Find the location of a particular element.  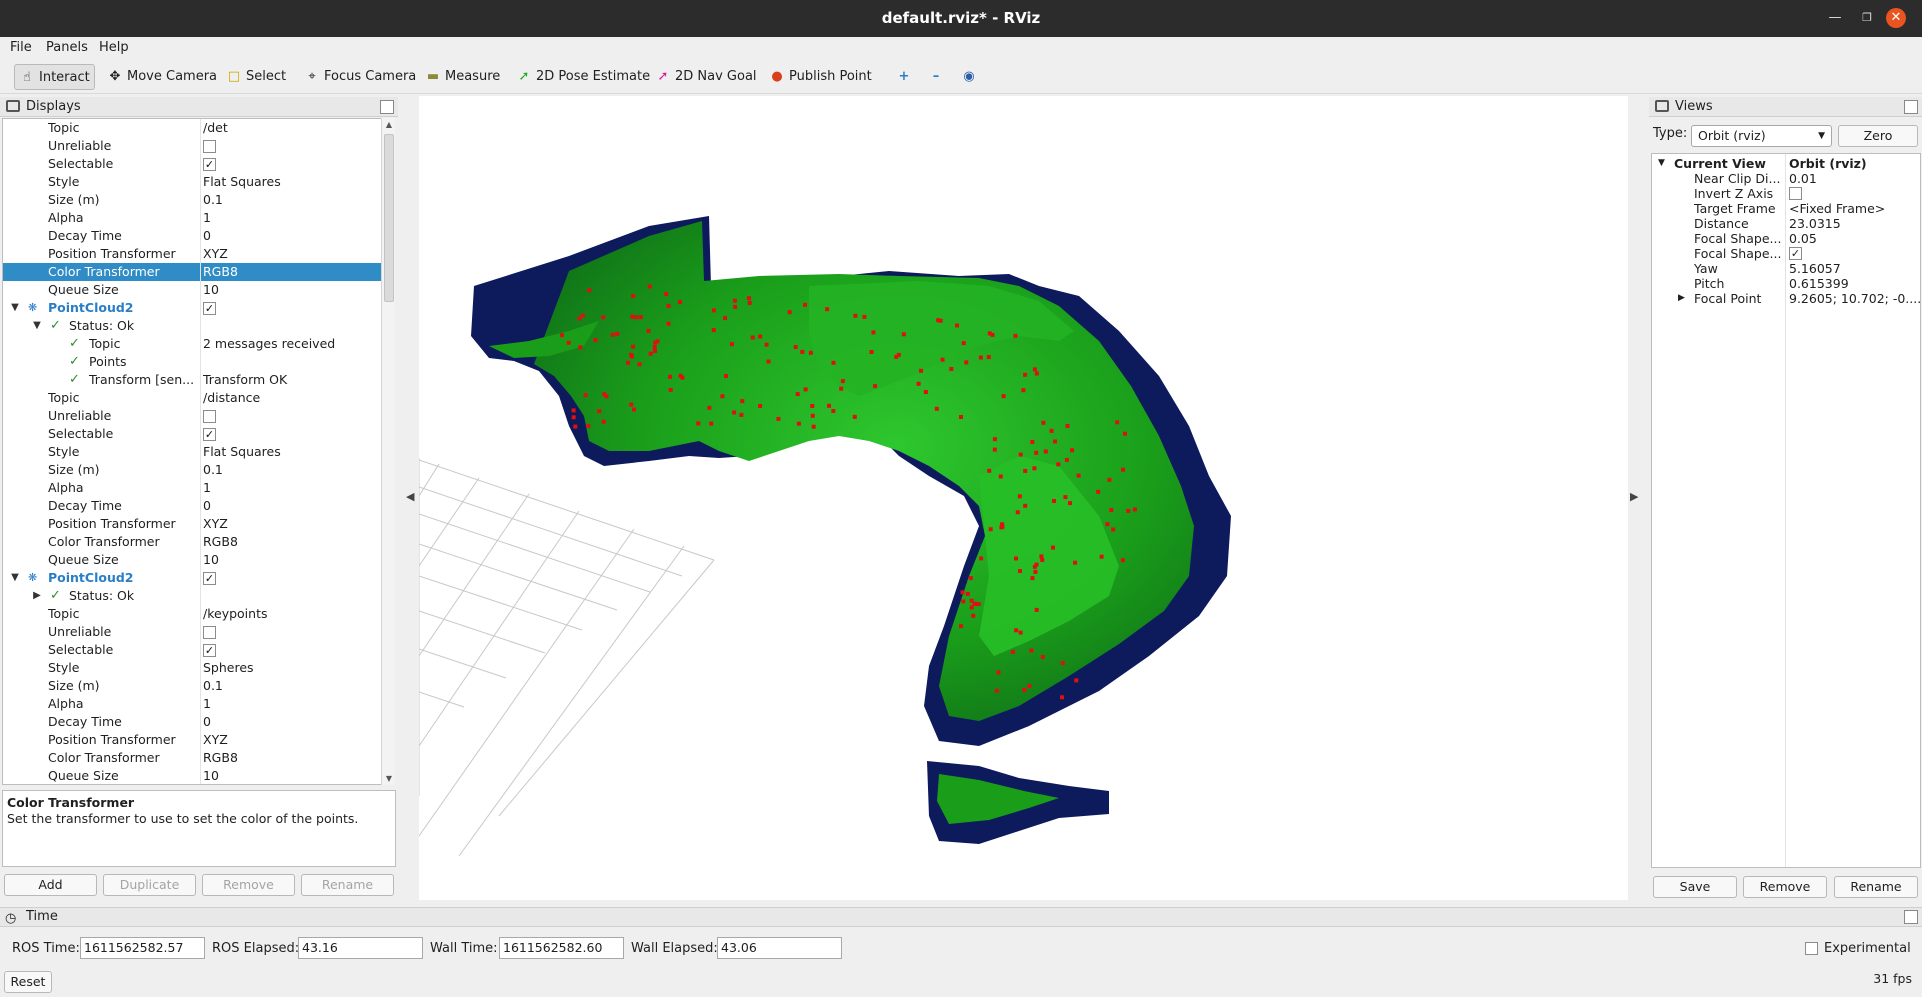

measure-button: ▬ Measure is located at coordinates (462, 77).